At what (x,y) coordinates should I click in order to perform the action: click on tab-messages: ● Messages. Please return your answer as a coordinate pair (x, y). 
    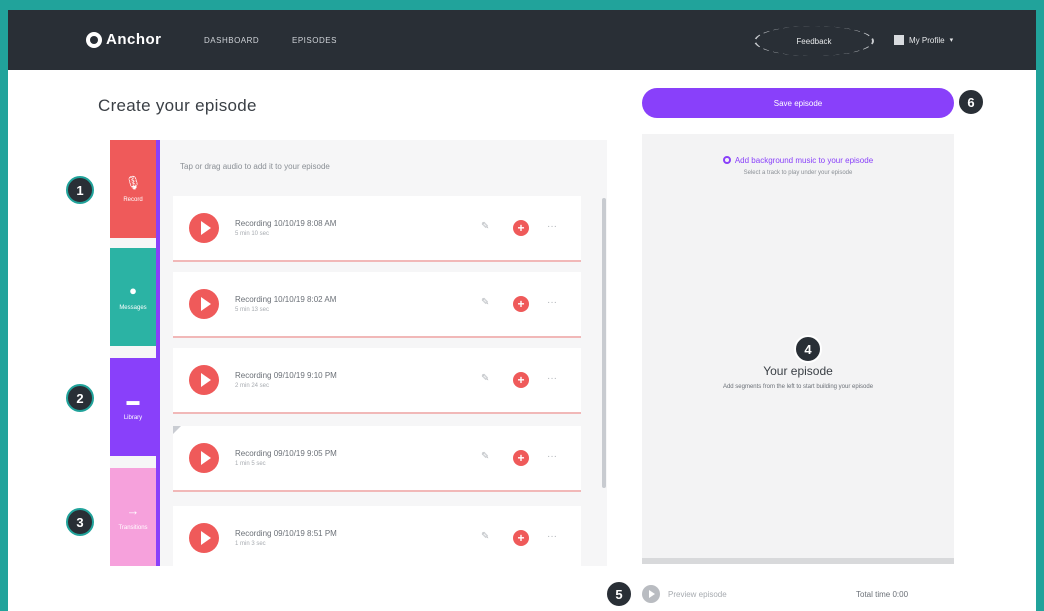
    Looking at the image, I should click on (133, 297).